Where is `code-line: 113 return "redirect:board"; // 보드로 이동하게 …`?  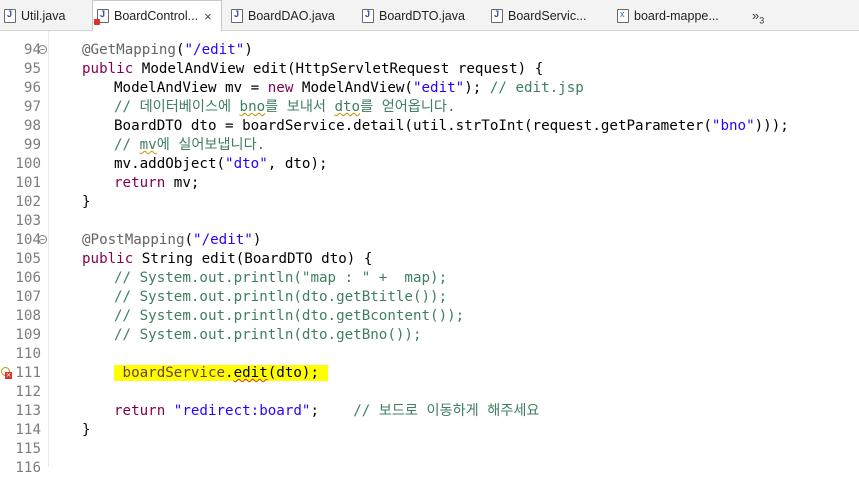
code-line: 113 return "redirect:board"; // 보드로 이동하게 … is located at coordinates (429, 411).